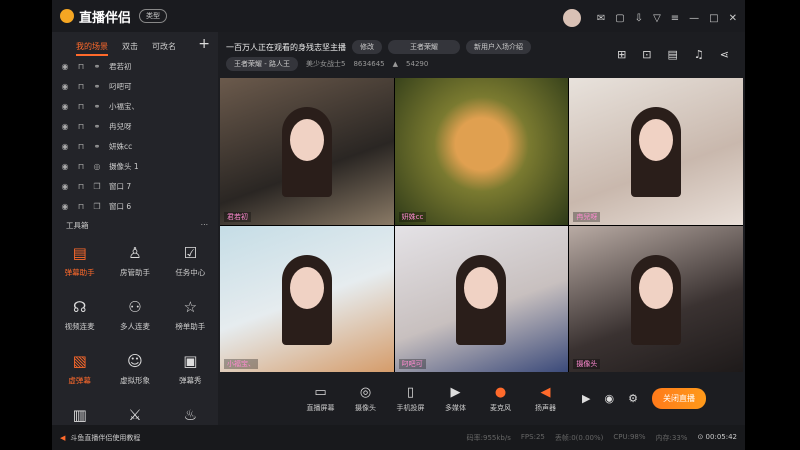  What do you see at coordinates (724, 54) in the screenshot?
I see `share-icon: ⋖` at bounding box center [724, 54].